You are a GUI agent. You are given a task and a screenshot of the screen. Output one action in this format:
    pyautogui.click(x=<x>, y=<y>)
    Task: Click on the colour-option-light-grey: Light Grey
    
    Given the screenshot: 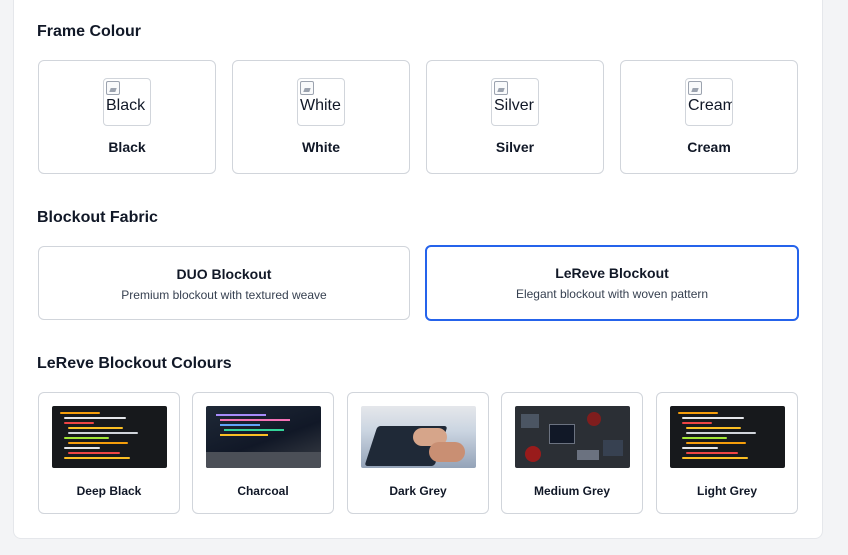 What is the action you would take?
    pyautogui.click(x=727, y=453)
    